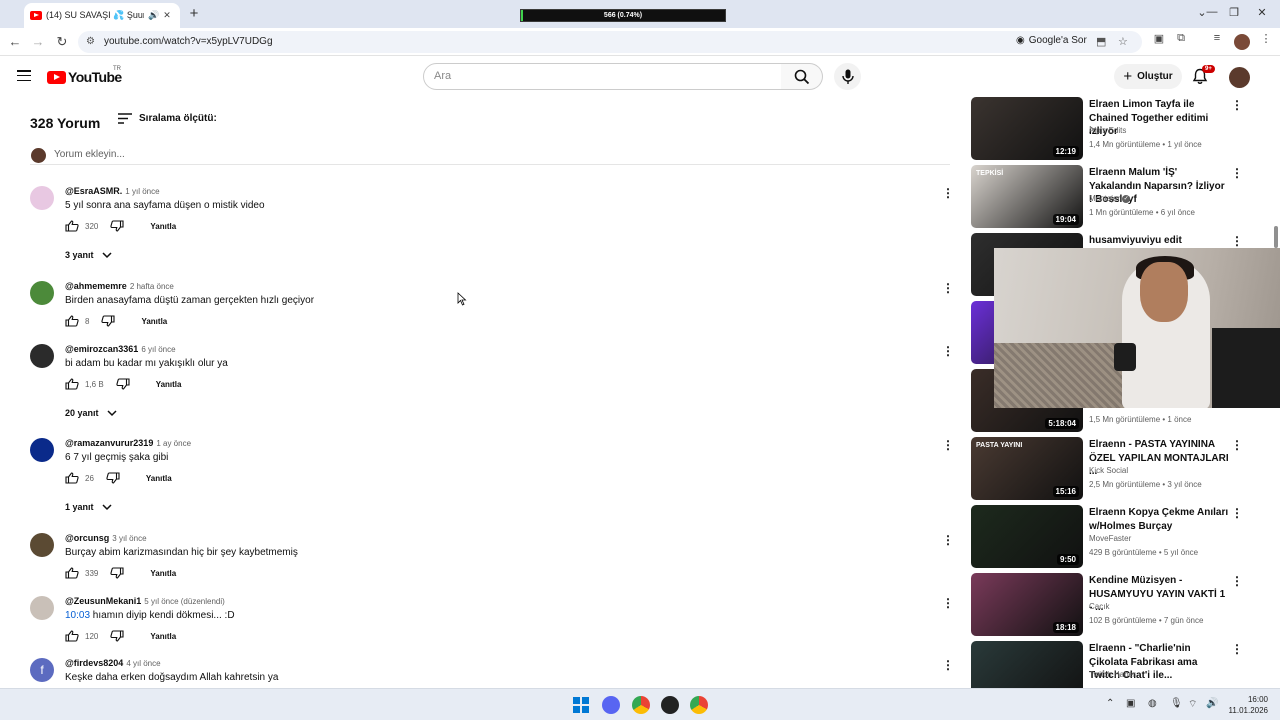 Image resolution: width=1280 pixels, height=720 pixels. Describe the element at coordinates (1217, 38) in the screenshot. I see `reading-list-icon: ≡` at that location.